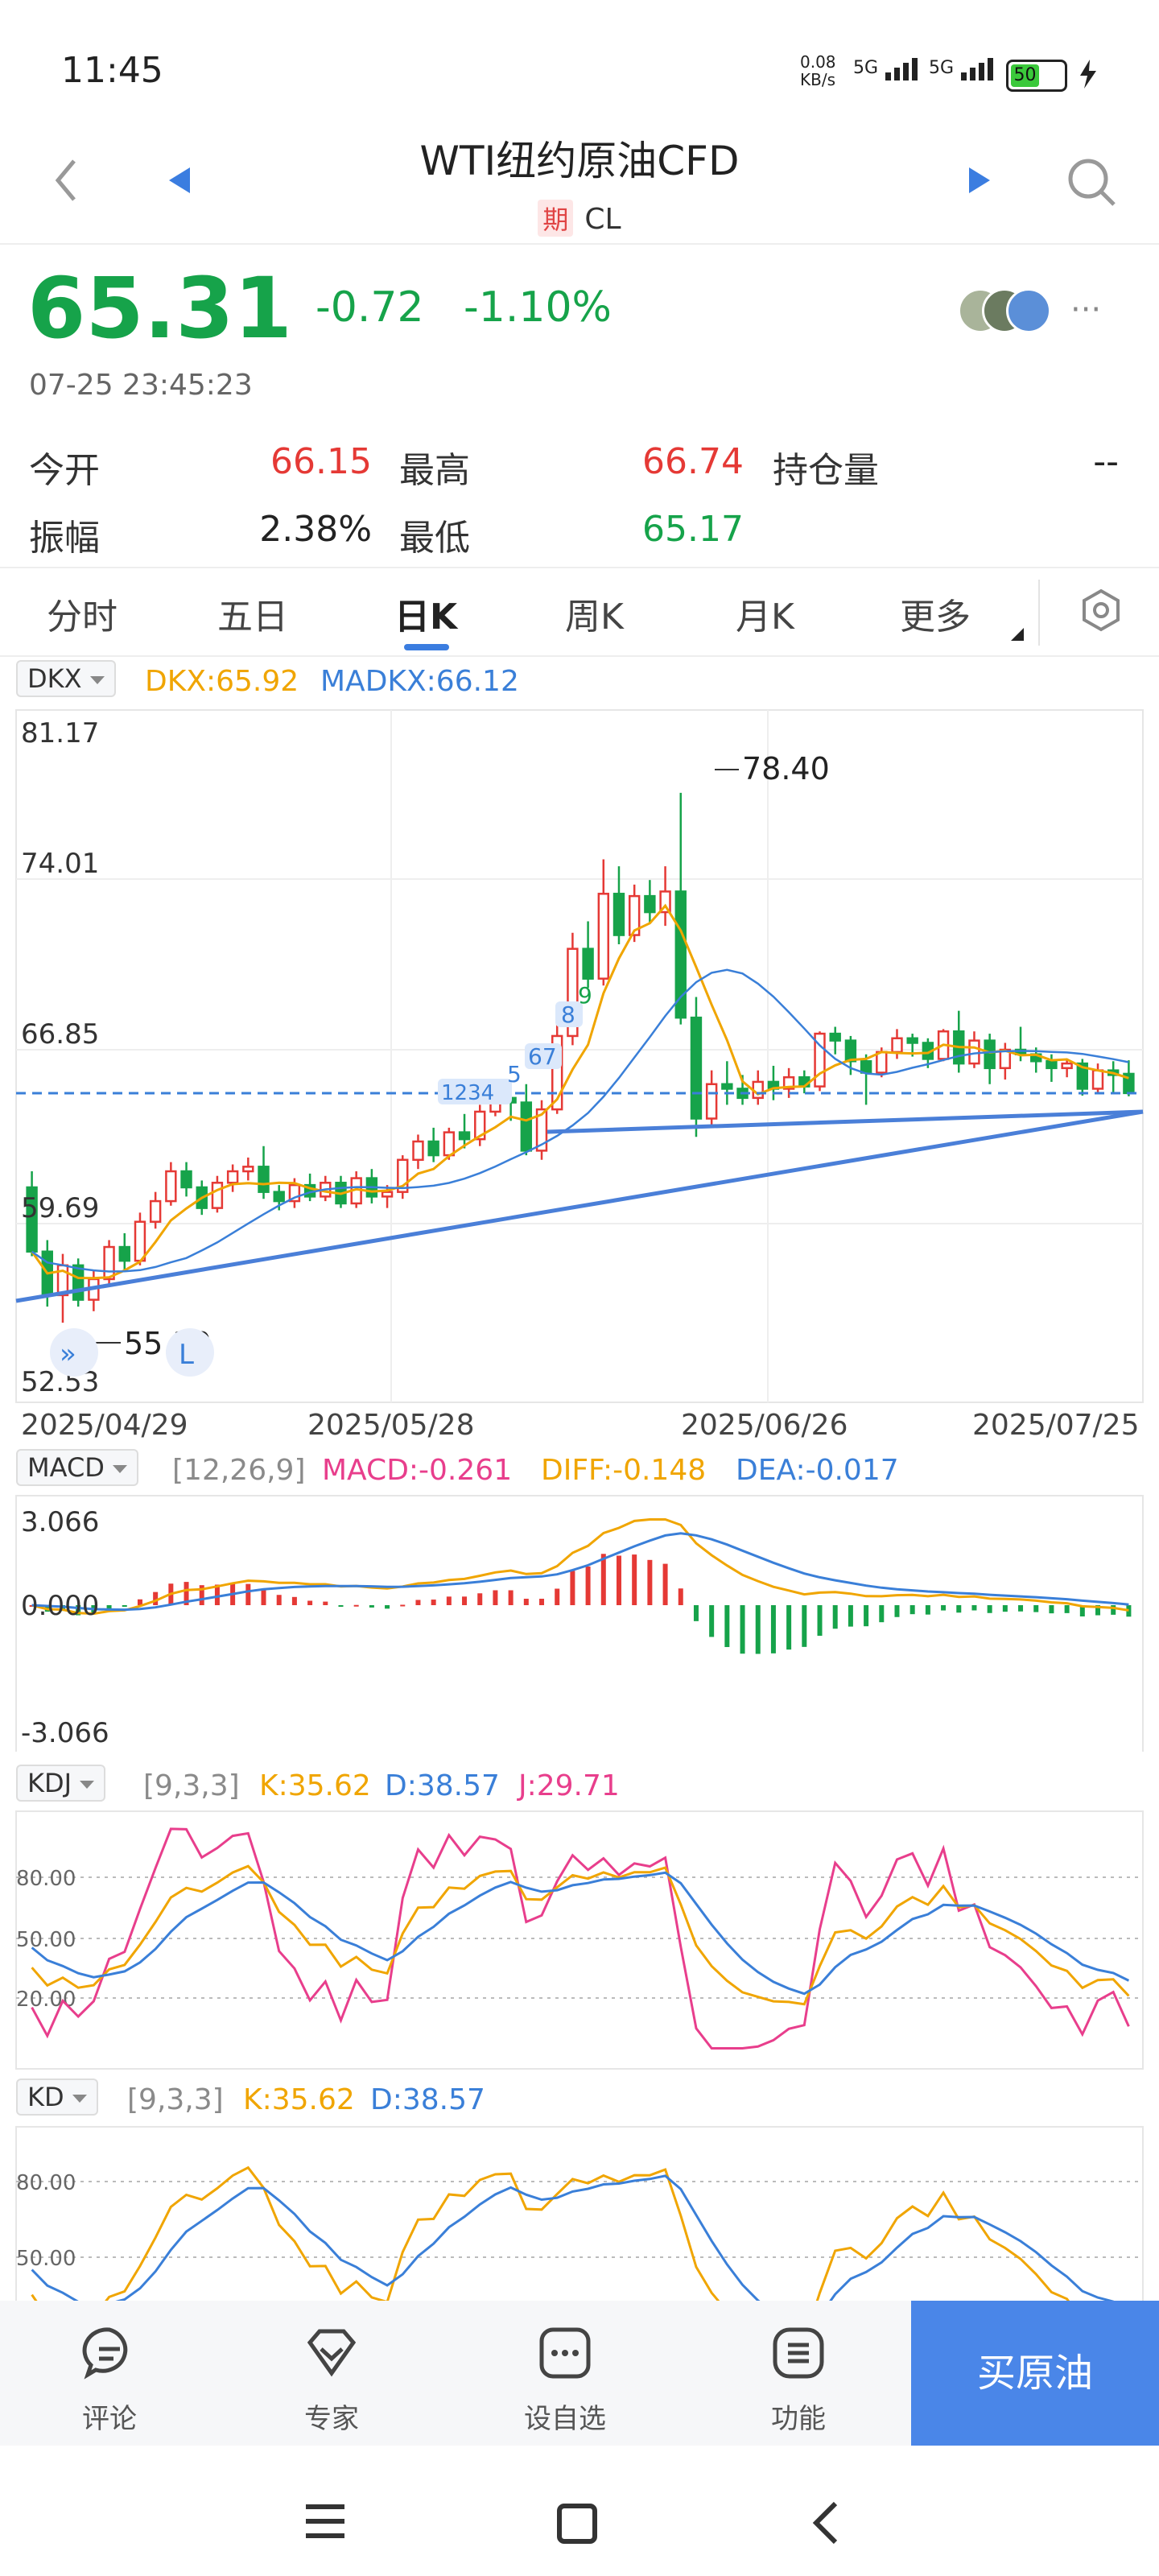 The width and height of the screenshot is (1159, 2576). I want to click on trendline, so click(579, 1206).